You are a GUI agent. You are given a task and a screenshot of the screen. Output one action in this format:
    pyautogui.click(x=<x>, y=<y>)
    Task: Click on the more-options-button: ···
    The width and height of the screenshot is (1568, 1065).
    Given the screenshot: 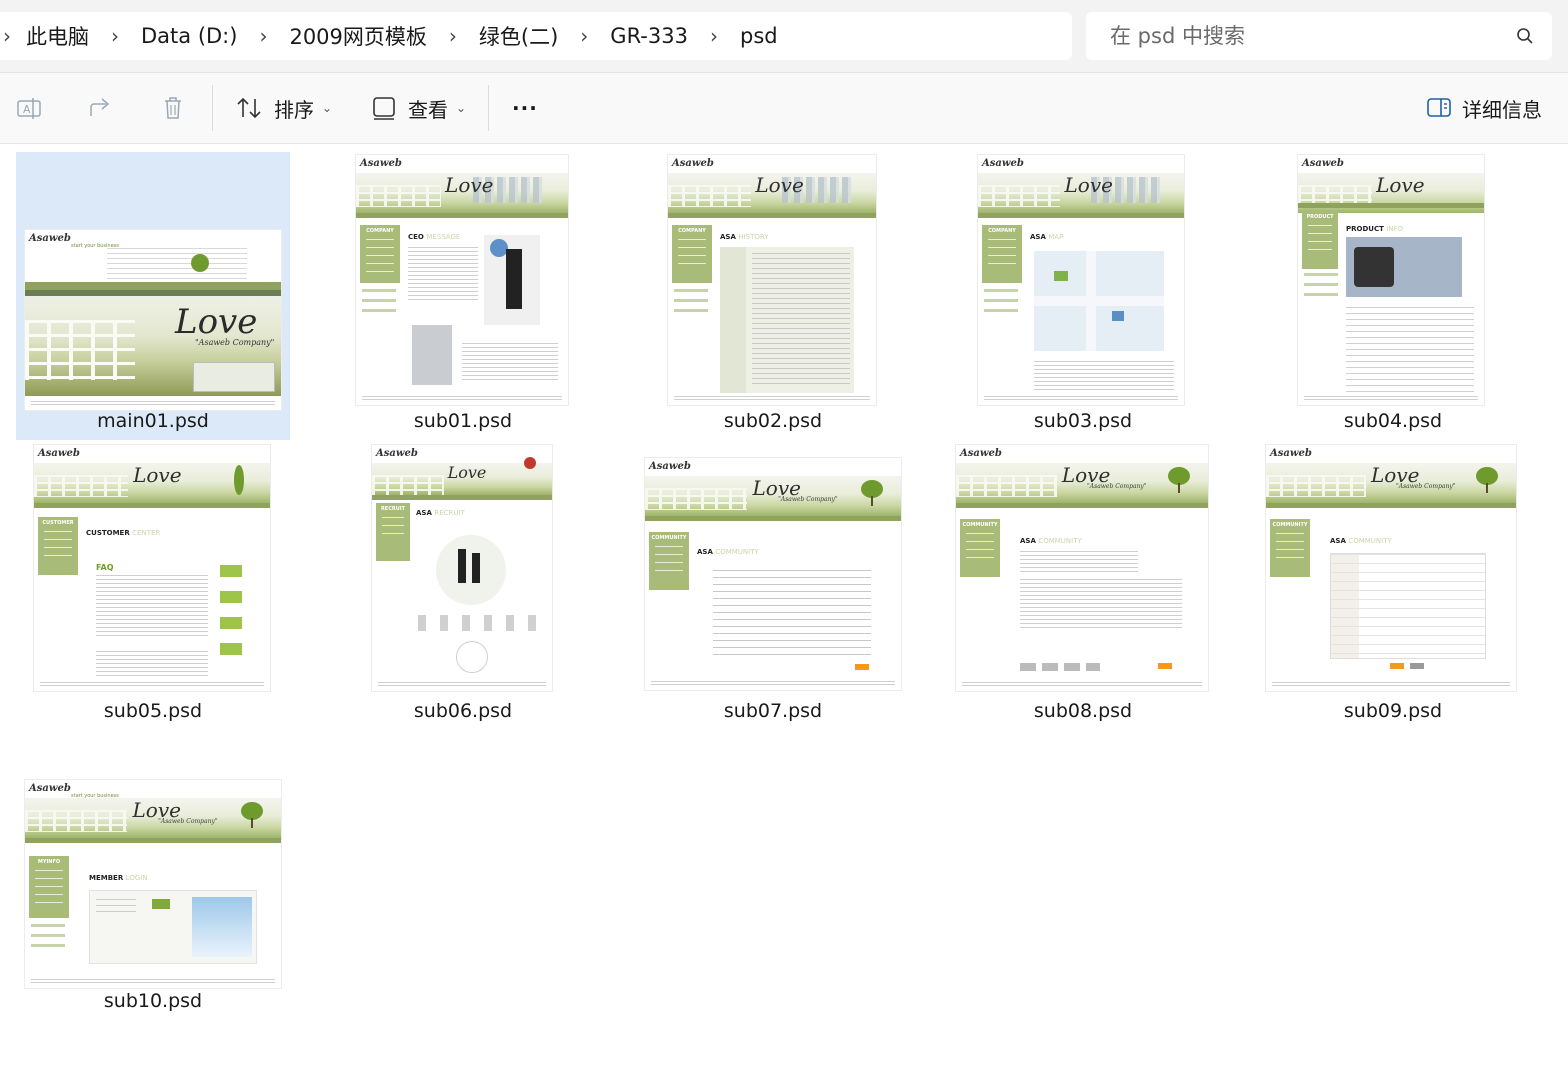 What is the action you would take?
    pyautogui.click(x=525, y=108)
    